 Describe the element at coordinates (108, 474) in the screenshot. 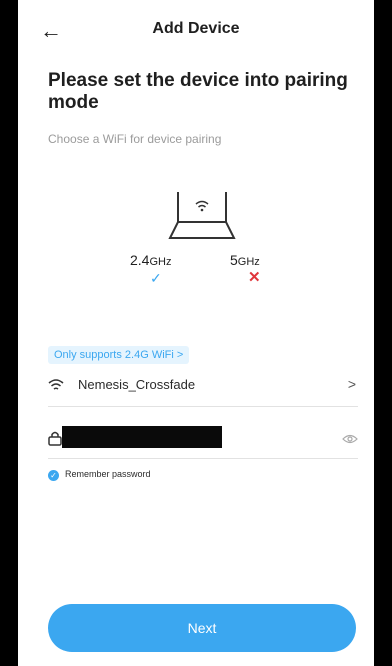

I see `remember-password-label: Remember password` at that location.